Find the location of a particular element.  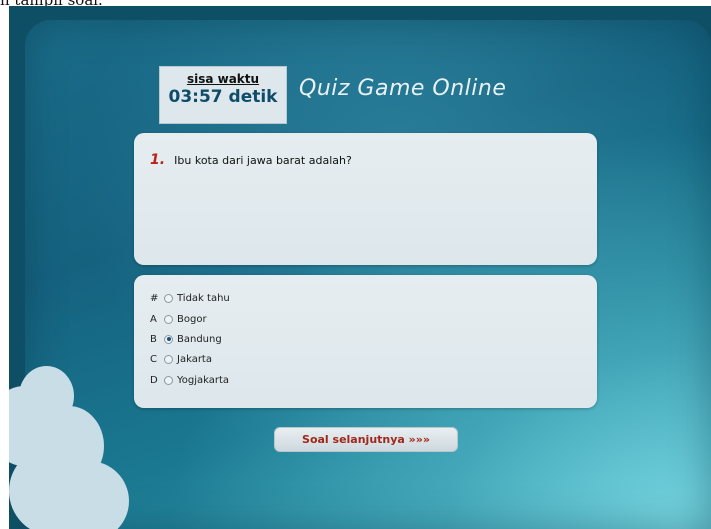

option-key: C is located at coordinates (153, 359).